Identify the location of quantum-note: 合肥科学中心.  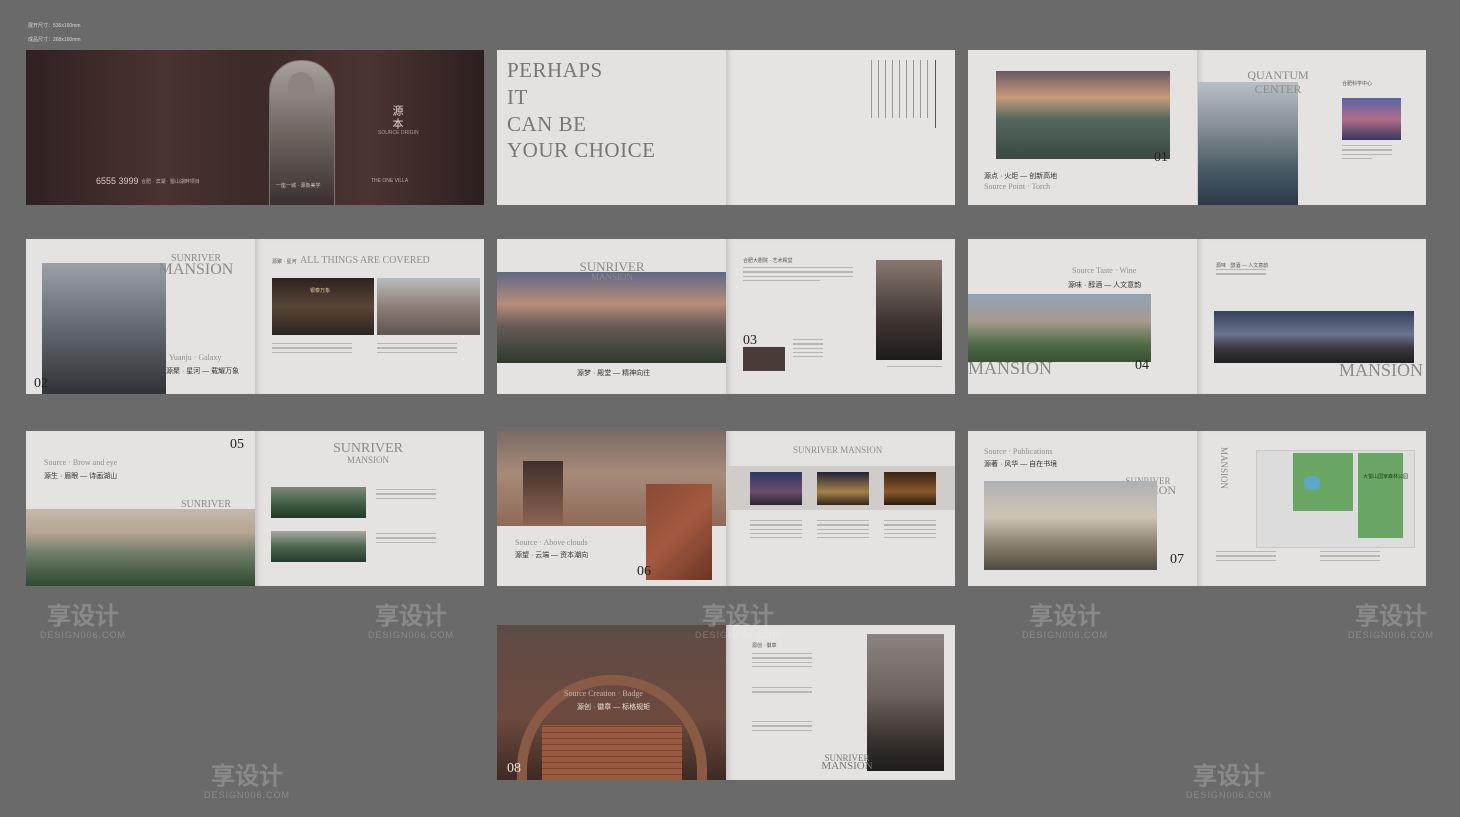
(1357, 84).